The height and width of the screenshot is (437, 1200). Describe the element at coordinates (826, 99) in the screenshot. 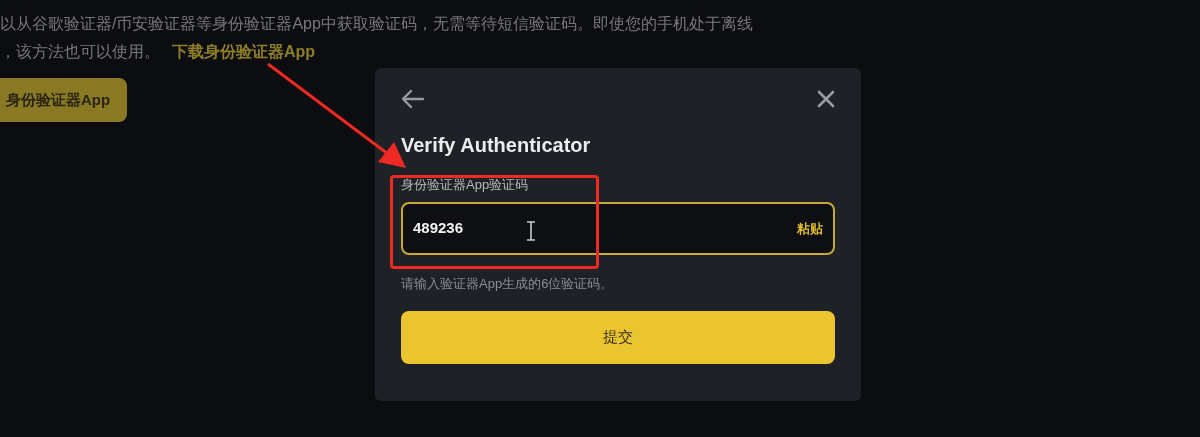

I see `close-icon` at that location.